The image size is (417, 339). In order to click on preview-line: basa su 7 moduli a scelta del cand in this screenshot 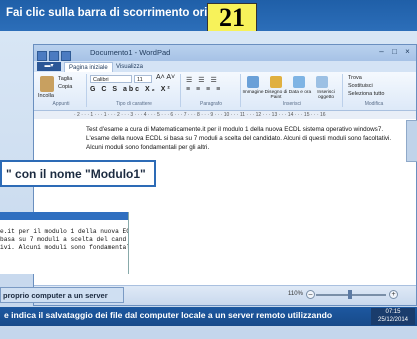, I will do `click(63, 239)`.